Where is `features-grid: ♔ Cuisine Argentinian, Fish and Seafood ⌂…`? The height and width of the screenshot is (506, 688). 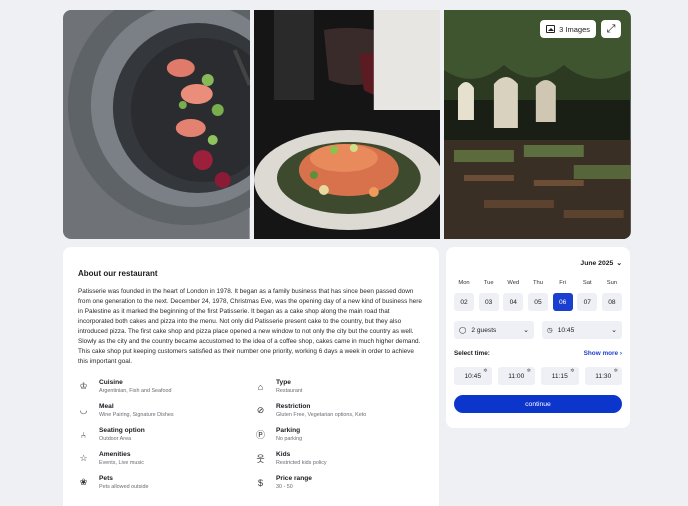
features-grid: ♔ Cuisine Argentinian, Fish and Seafood ⌂… is located at coordinates (251, 435).